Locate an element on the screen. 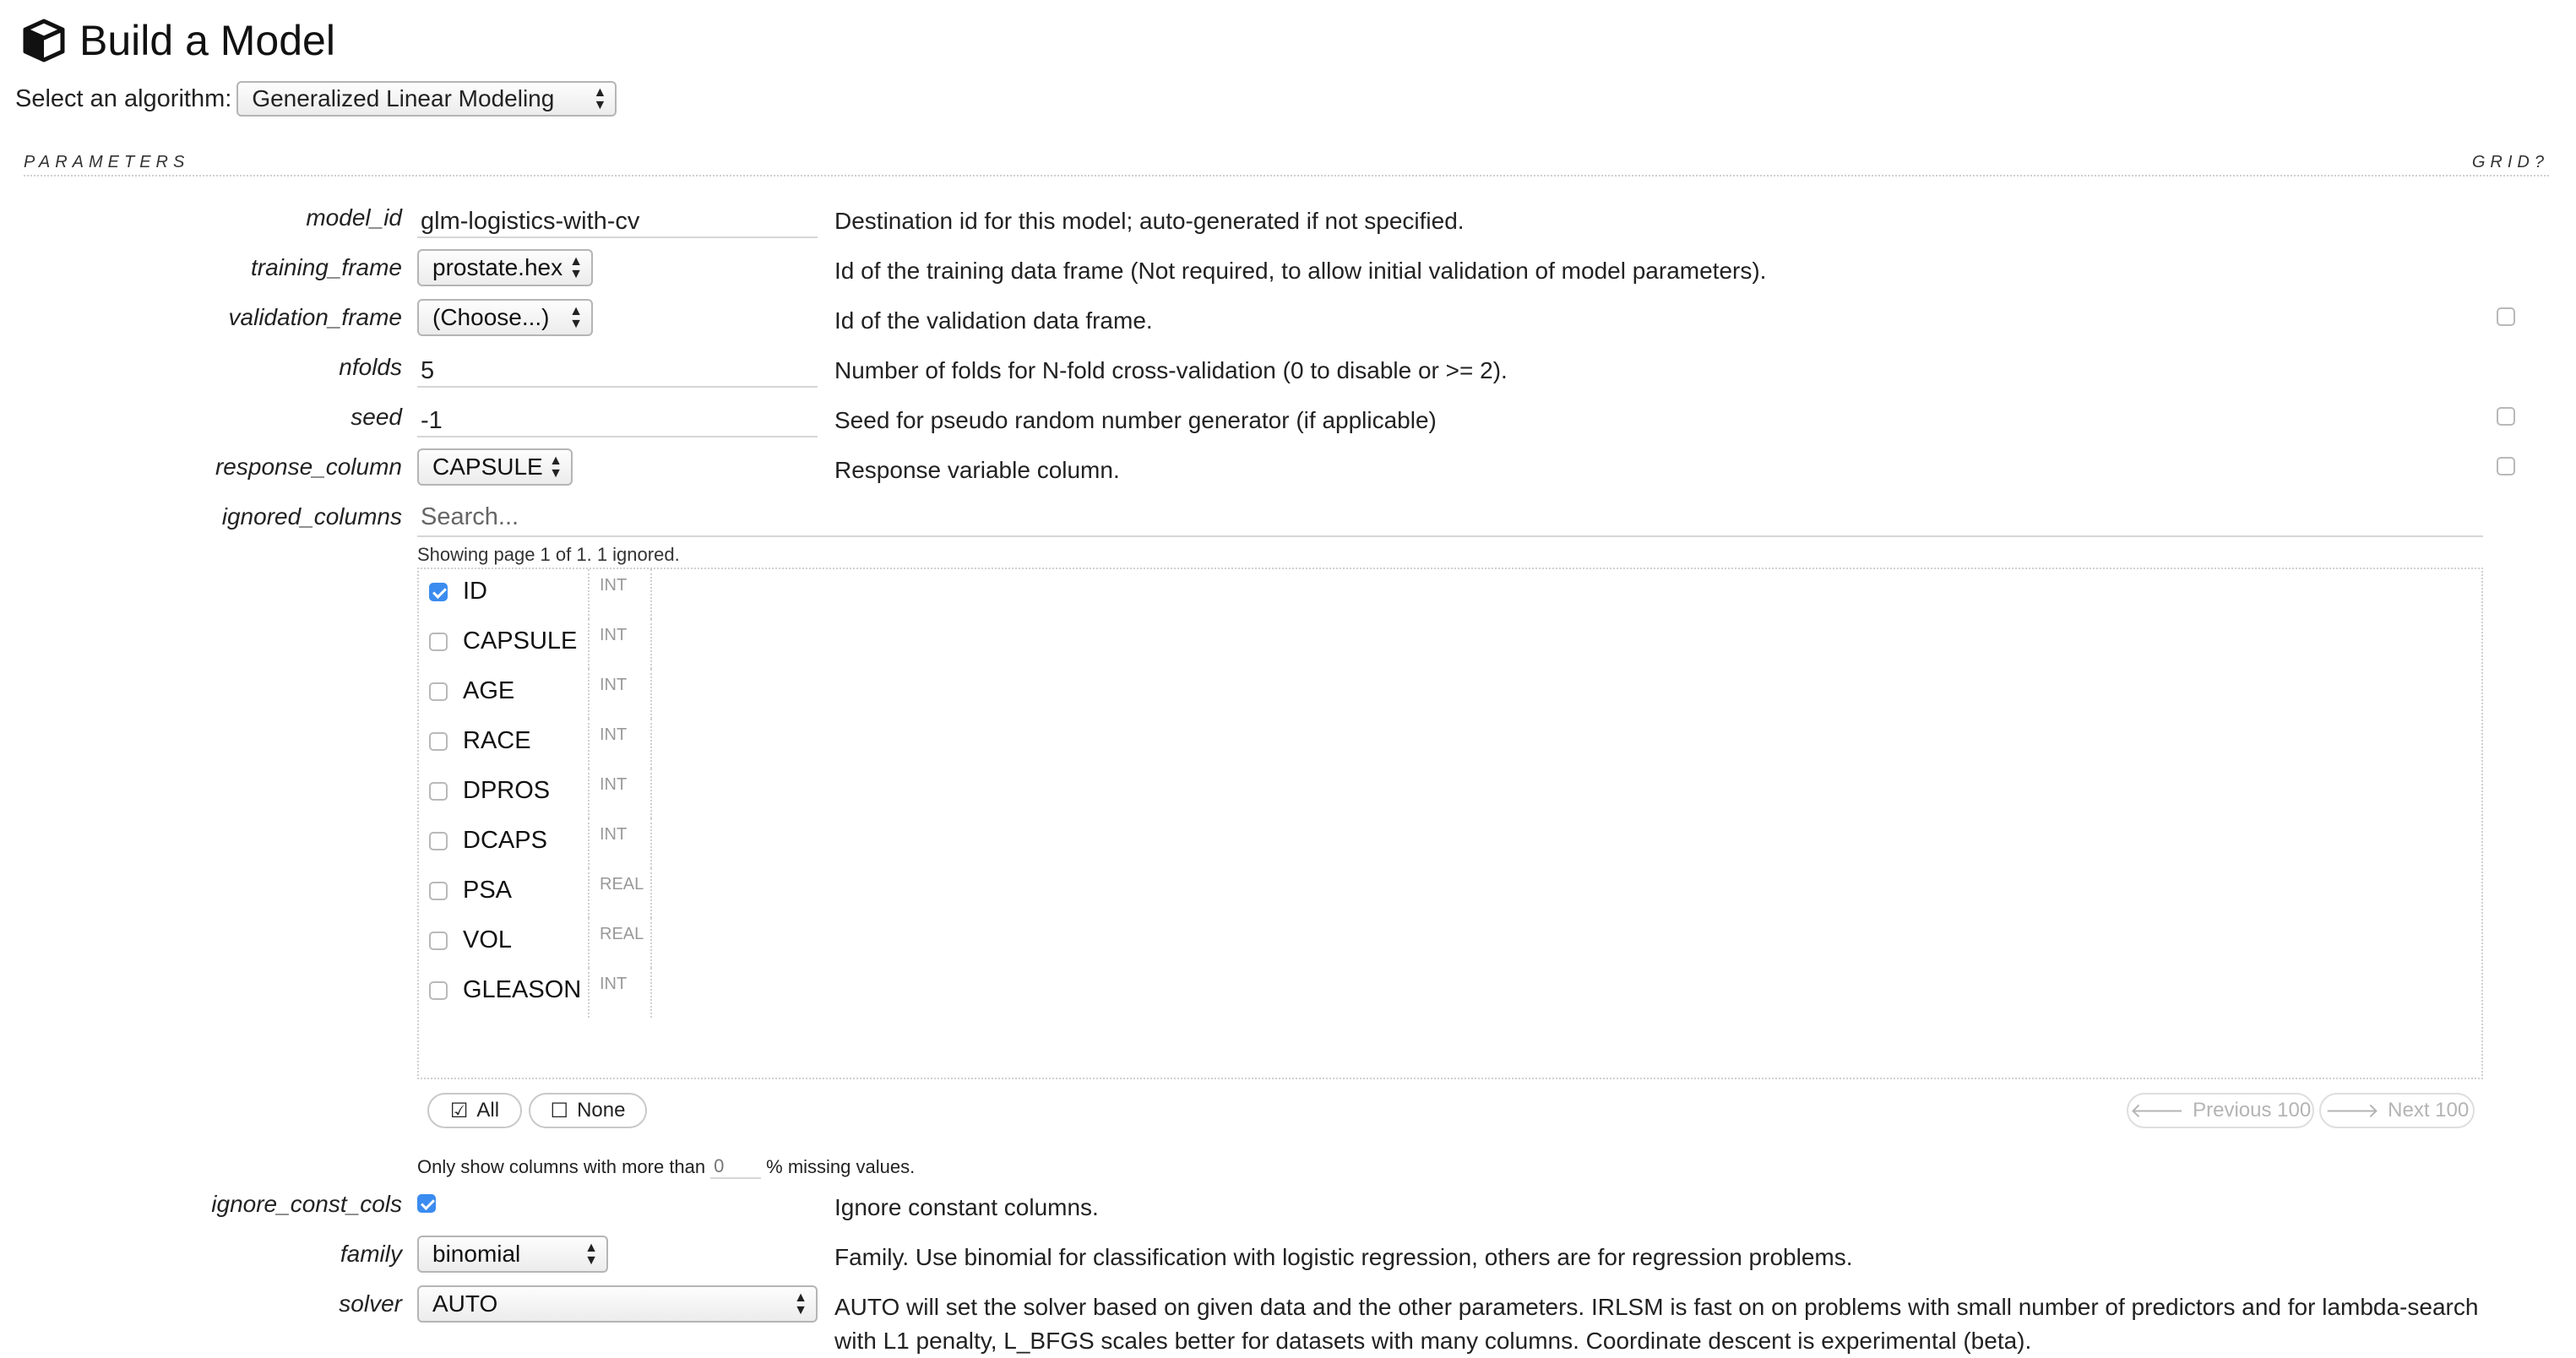 The height and width of the screenshot is (1358, 2576). response-column-select: CAPSULE ▲ ▼ is located at coordinates (495, 467).